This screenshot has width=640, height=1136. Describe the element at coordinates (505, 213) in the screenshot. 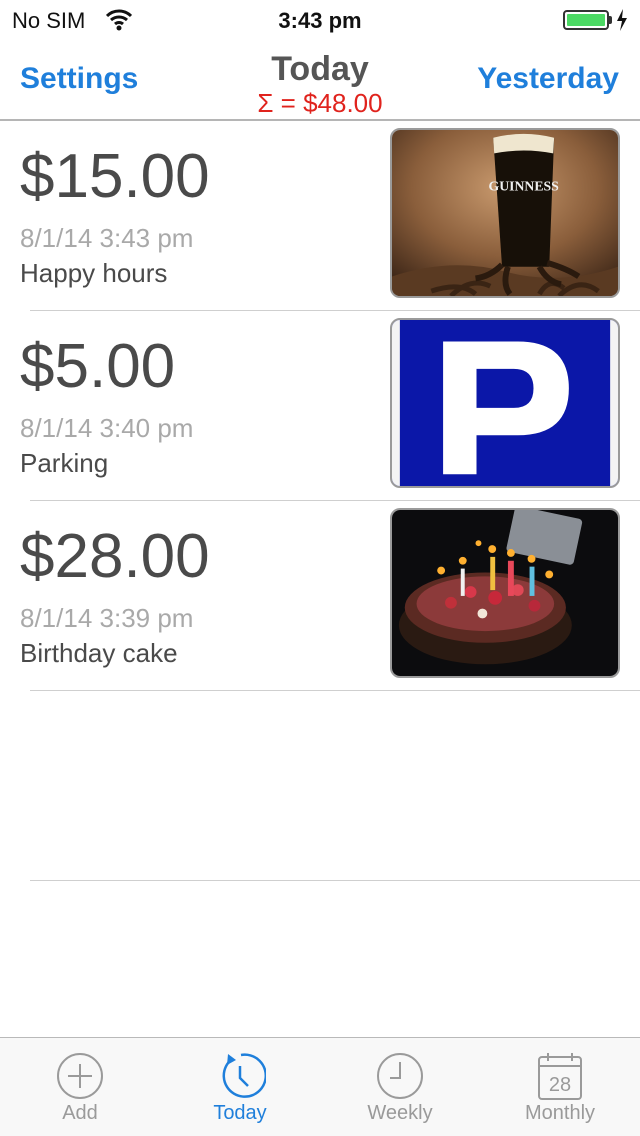

I see `guinness-photo: GUINNESS` at that location.